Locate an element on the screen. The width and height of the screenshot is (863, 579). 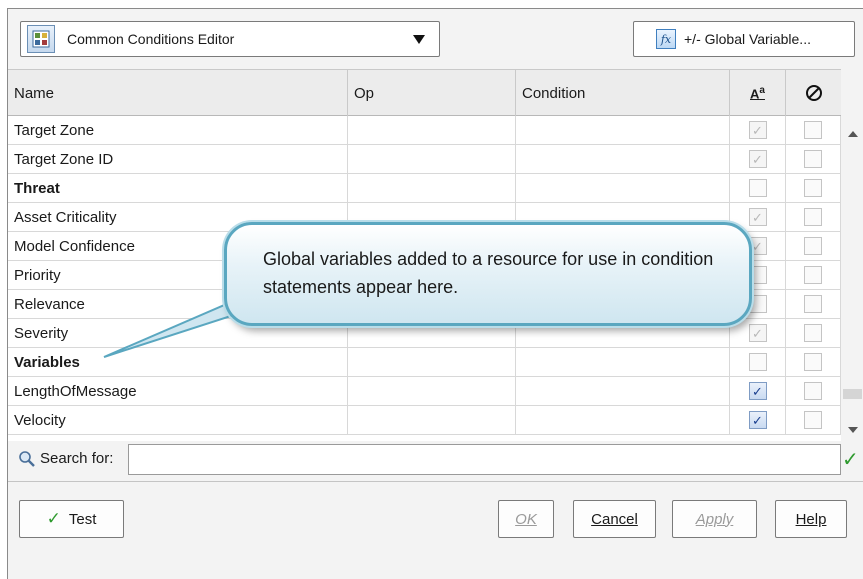
table-row: Velocity ✓ is located at coordinates (424, 420).